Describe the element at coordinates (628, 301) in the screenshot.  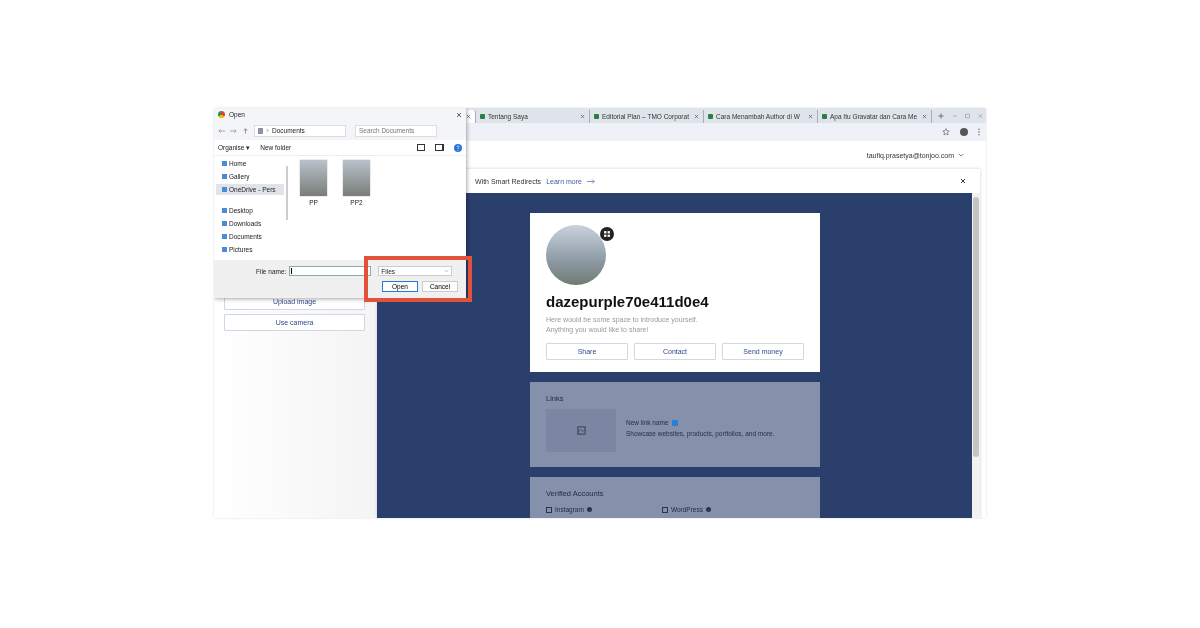
I see `profile-name: dazepurple70e411d0e4` at that location.